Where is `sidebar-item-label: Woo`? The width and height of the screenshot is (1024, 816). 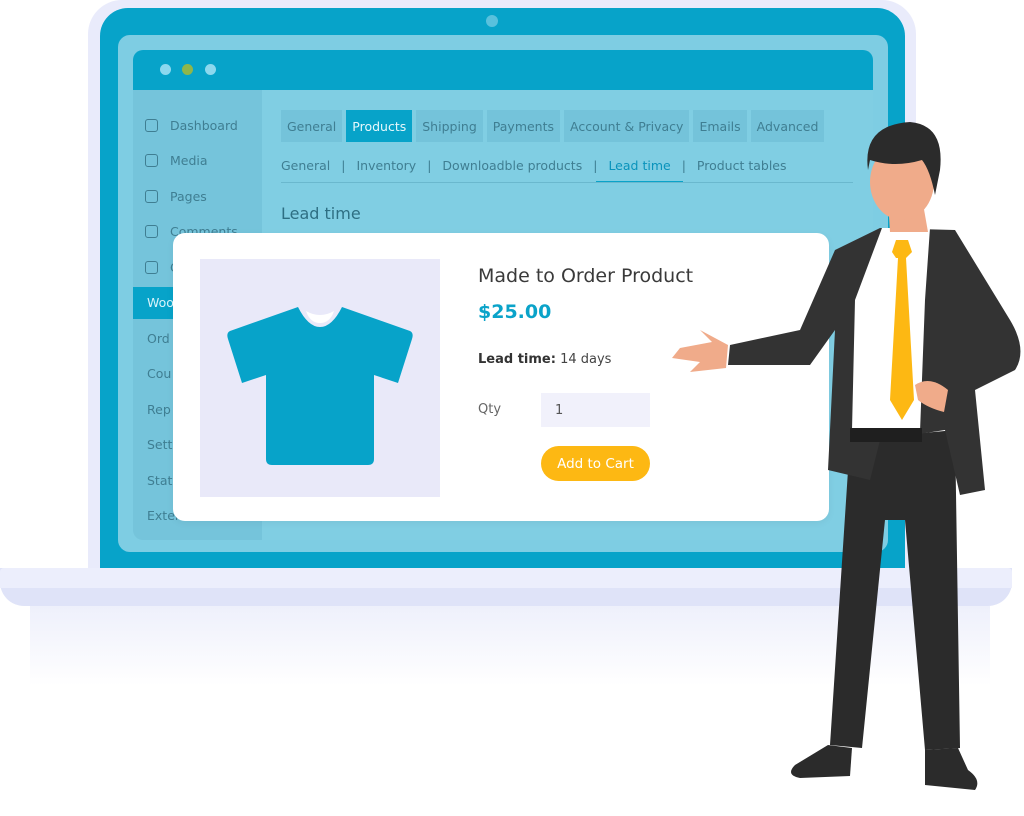
sidebar-item-label: Woo is located at coordinates (160, 302).